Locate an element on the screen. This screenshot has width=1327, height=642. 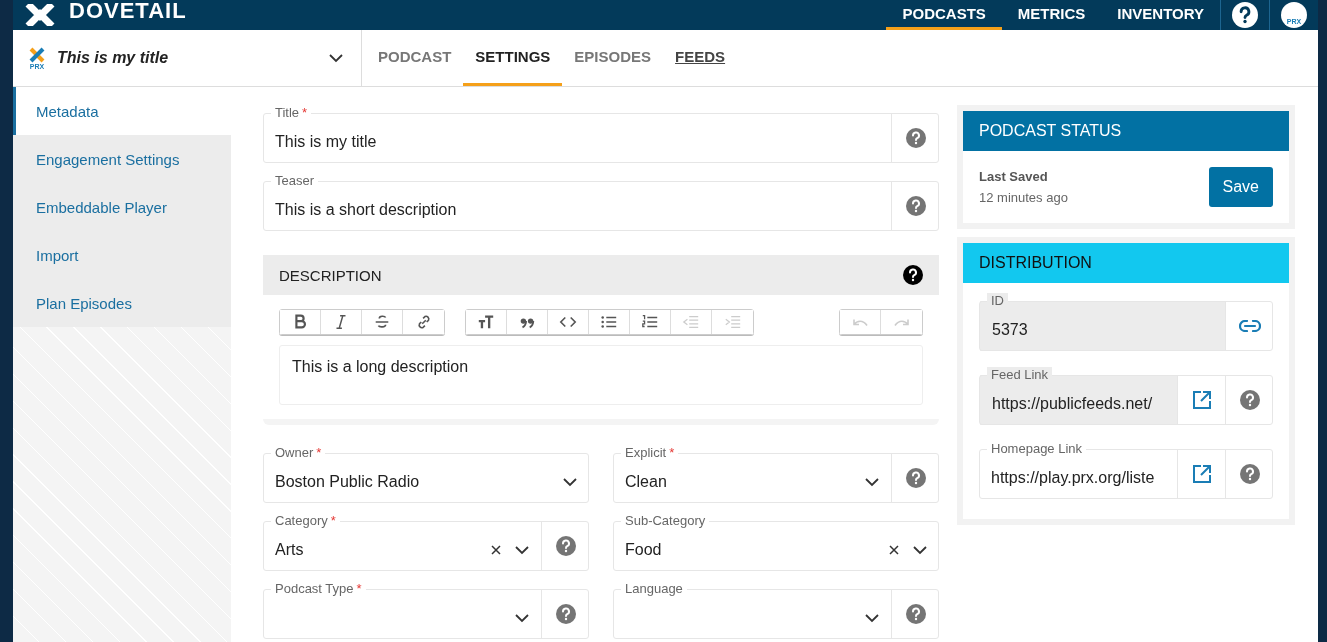
field-value: This is my title is located at coordinates (326, 142).